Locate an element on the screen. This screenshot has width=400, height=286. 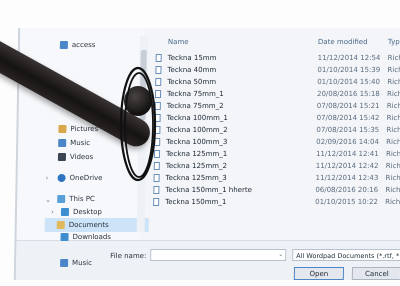
nav-item-downloads: Downloads is located at coordinates (85, 237).